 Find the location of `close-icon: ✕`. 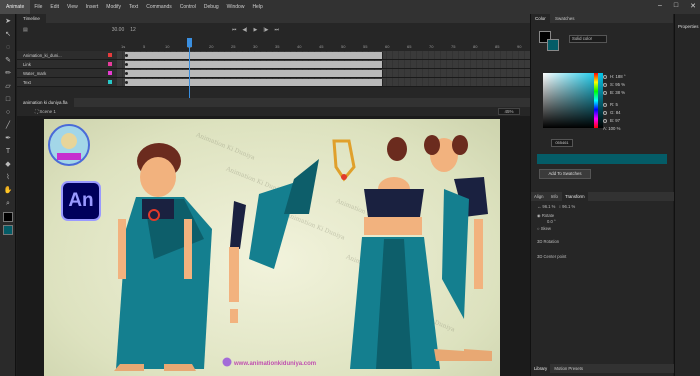

close-icon: ✕ is located at coordinates (693, 6).